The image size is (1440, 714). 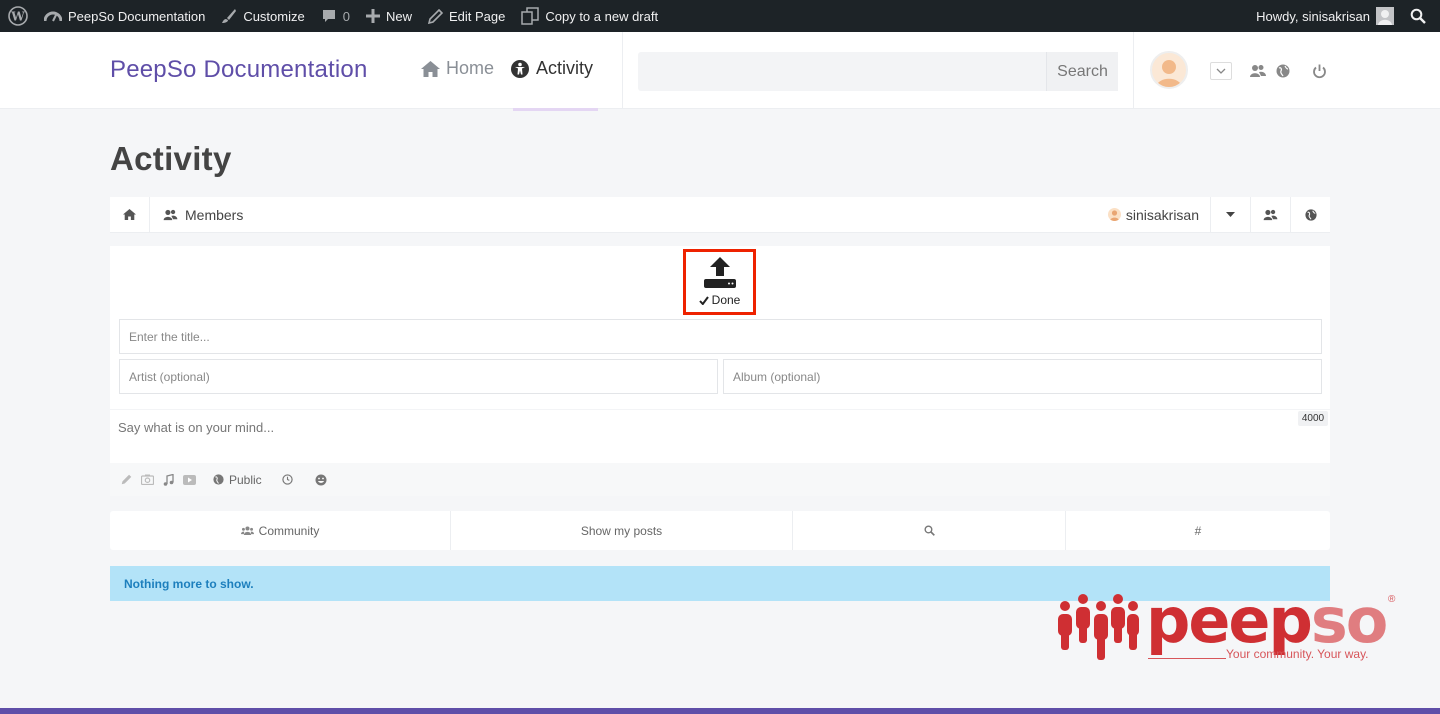 What do you see at coordinates (530, 16) in the screenshot?
I see `copy-icon` at bounding box center [530, 16].